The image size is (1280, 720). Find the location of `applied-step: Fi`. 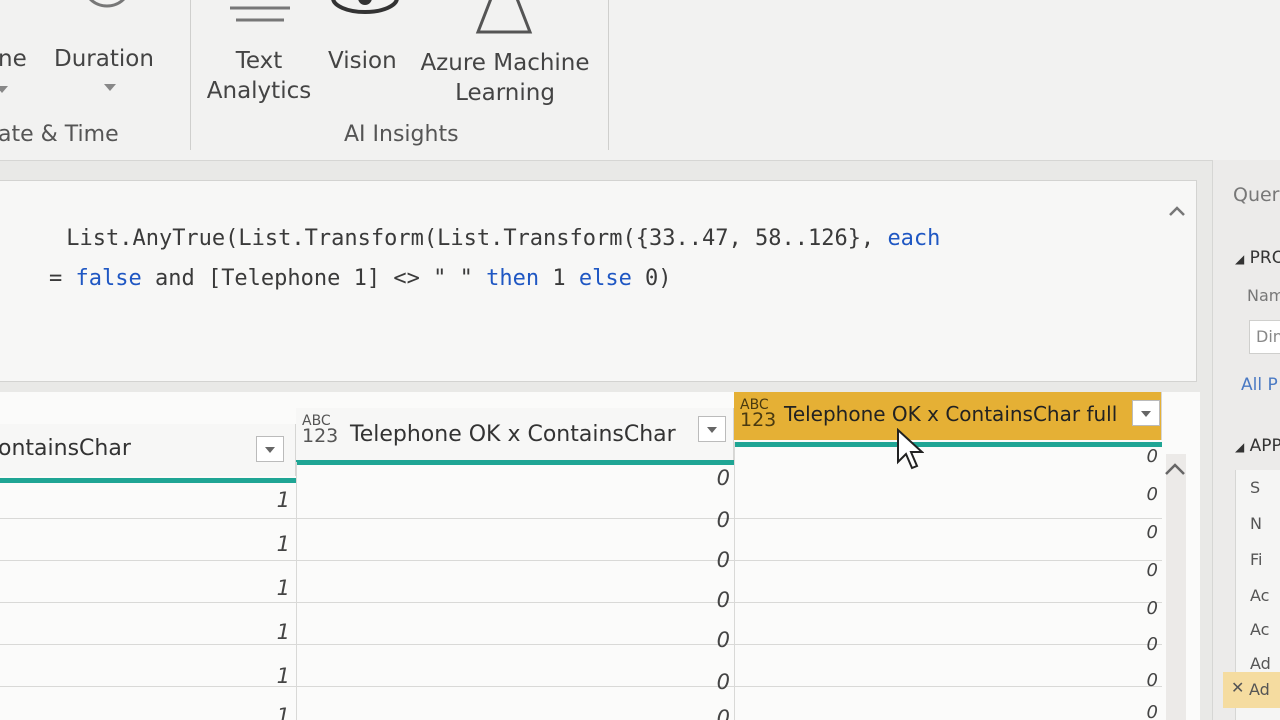

applied-step: Fi is located at coordinates (1256, 559).